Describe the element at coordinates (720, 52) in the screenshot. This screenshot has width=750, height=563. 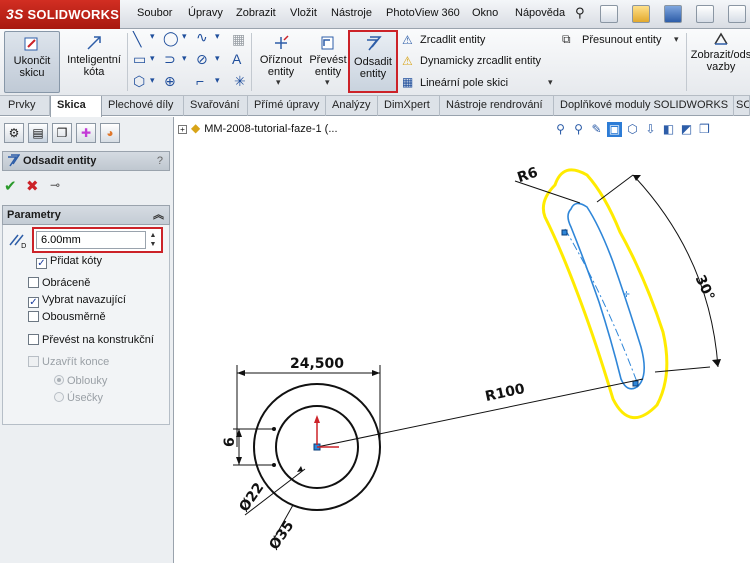
I see `display-relations-button: Zobrazit/ods vazby` at that location.